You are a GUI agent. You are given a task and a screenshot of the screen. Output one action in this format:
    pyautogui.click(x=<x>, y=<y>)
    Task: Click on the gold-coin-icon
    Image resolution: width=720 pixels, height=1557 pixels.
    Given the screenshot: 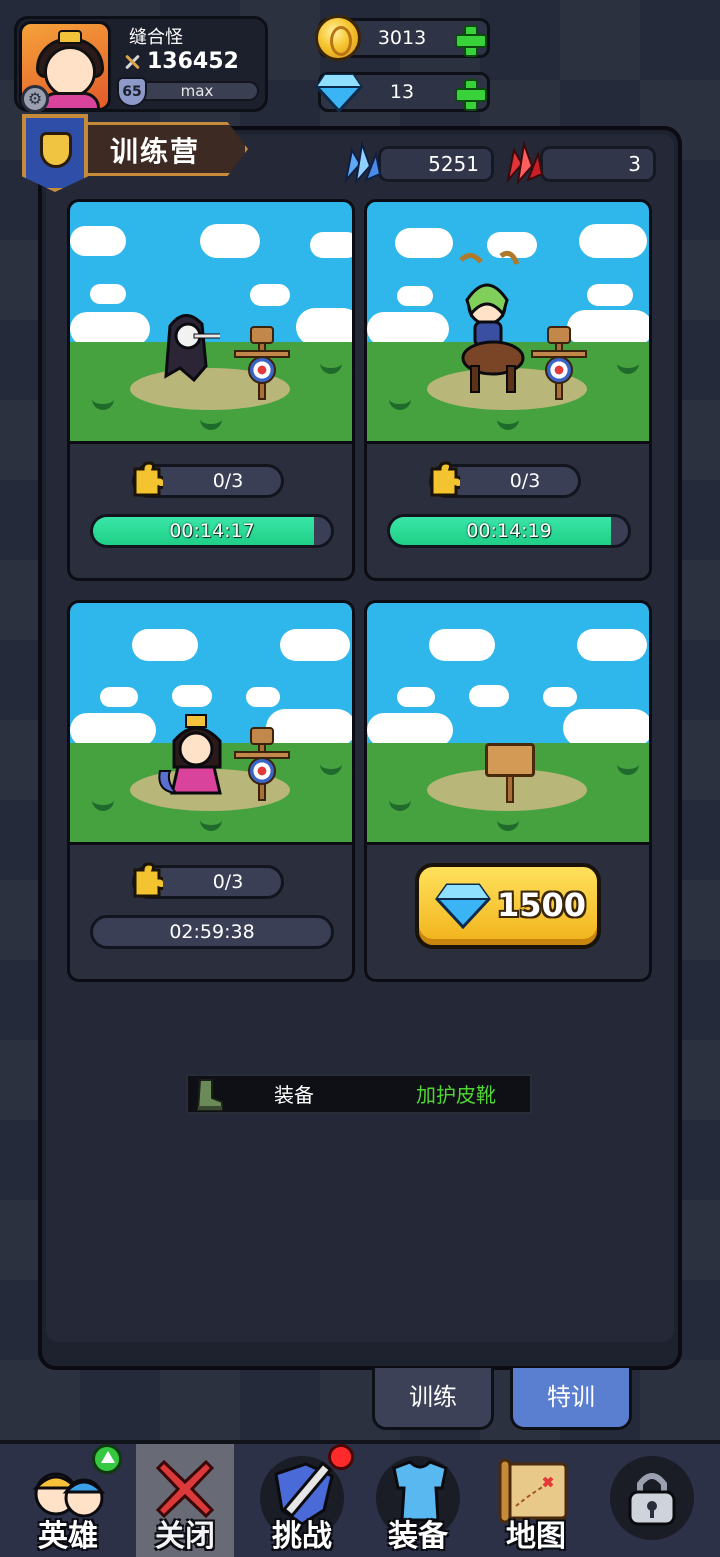 What is the action you would take?
    pyautogui.click(x=338, y=38)
    